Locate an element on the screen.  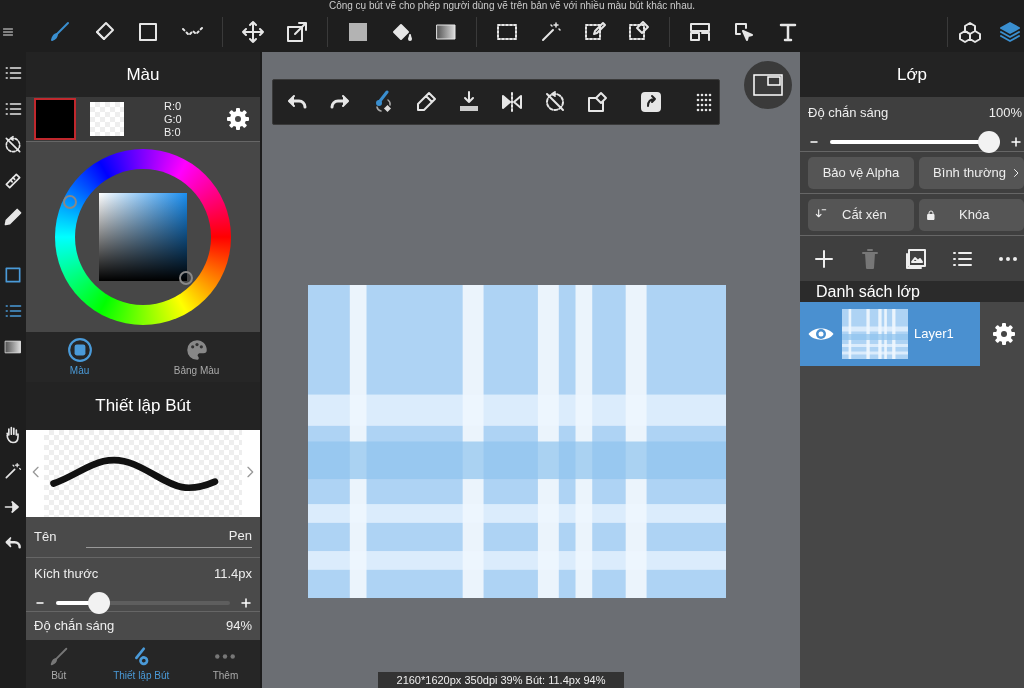
panel-title: Lớp is located at coordinates (912, 74).